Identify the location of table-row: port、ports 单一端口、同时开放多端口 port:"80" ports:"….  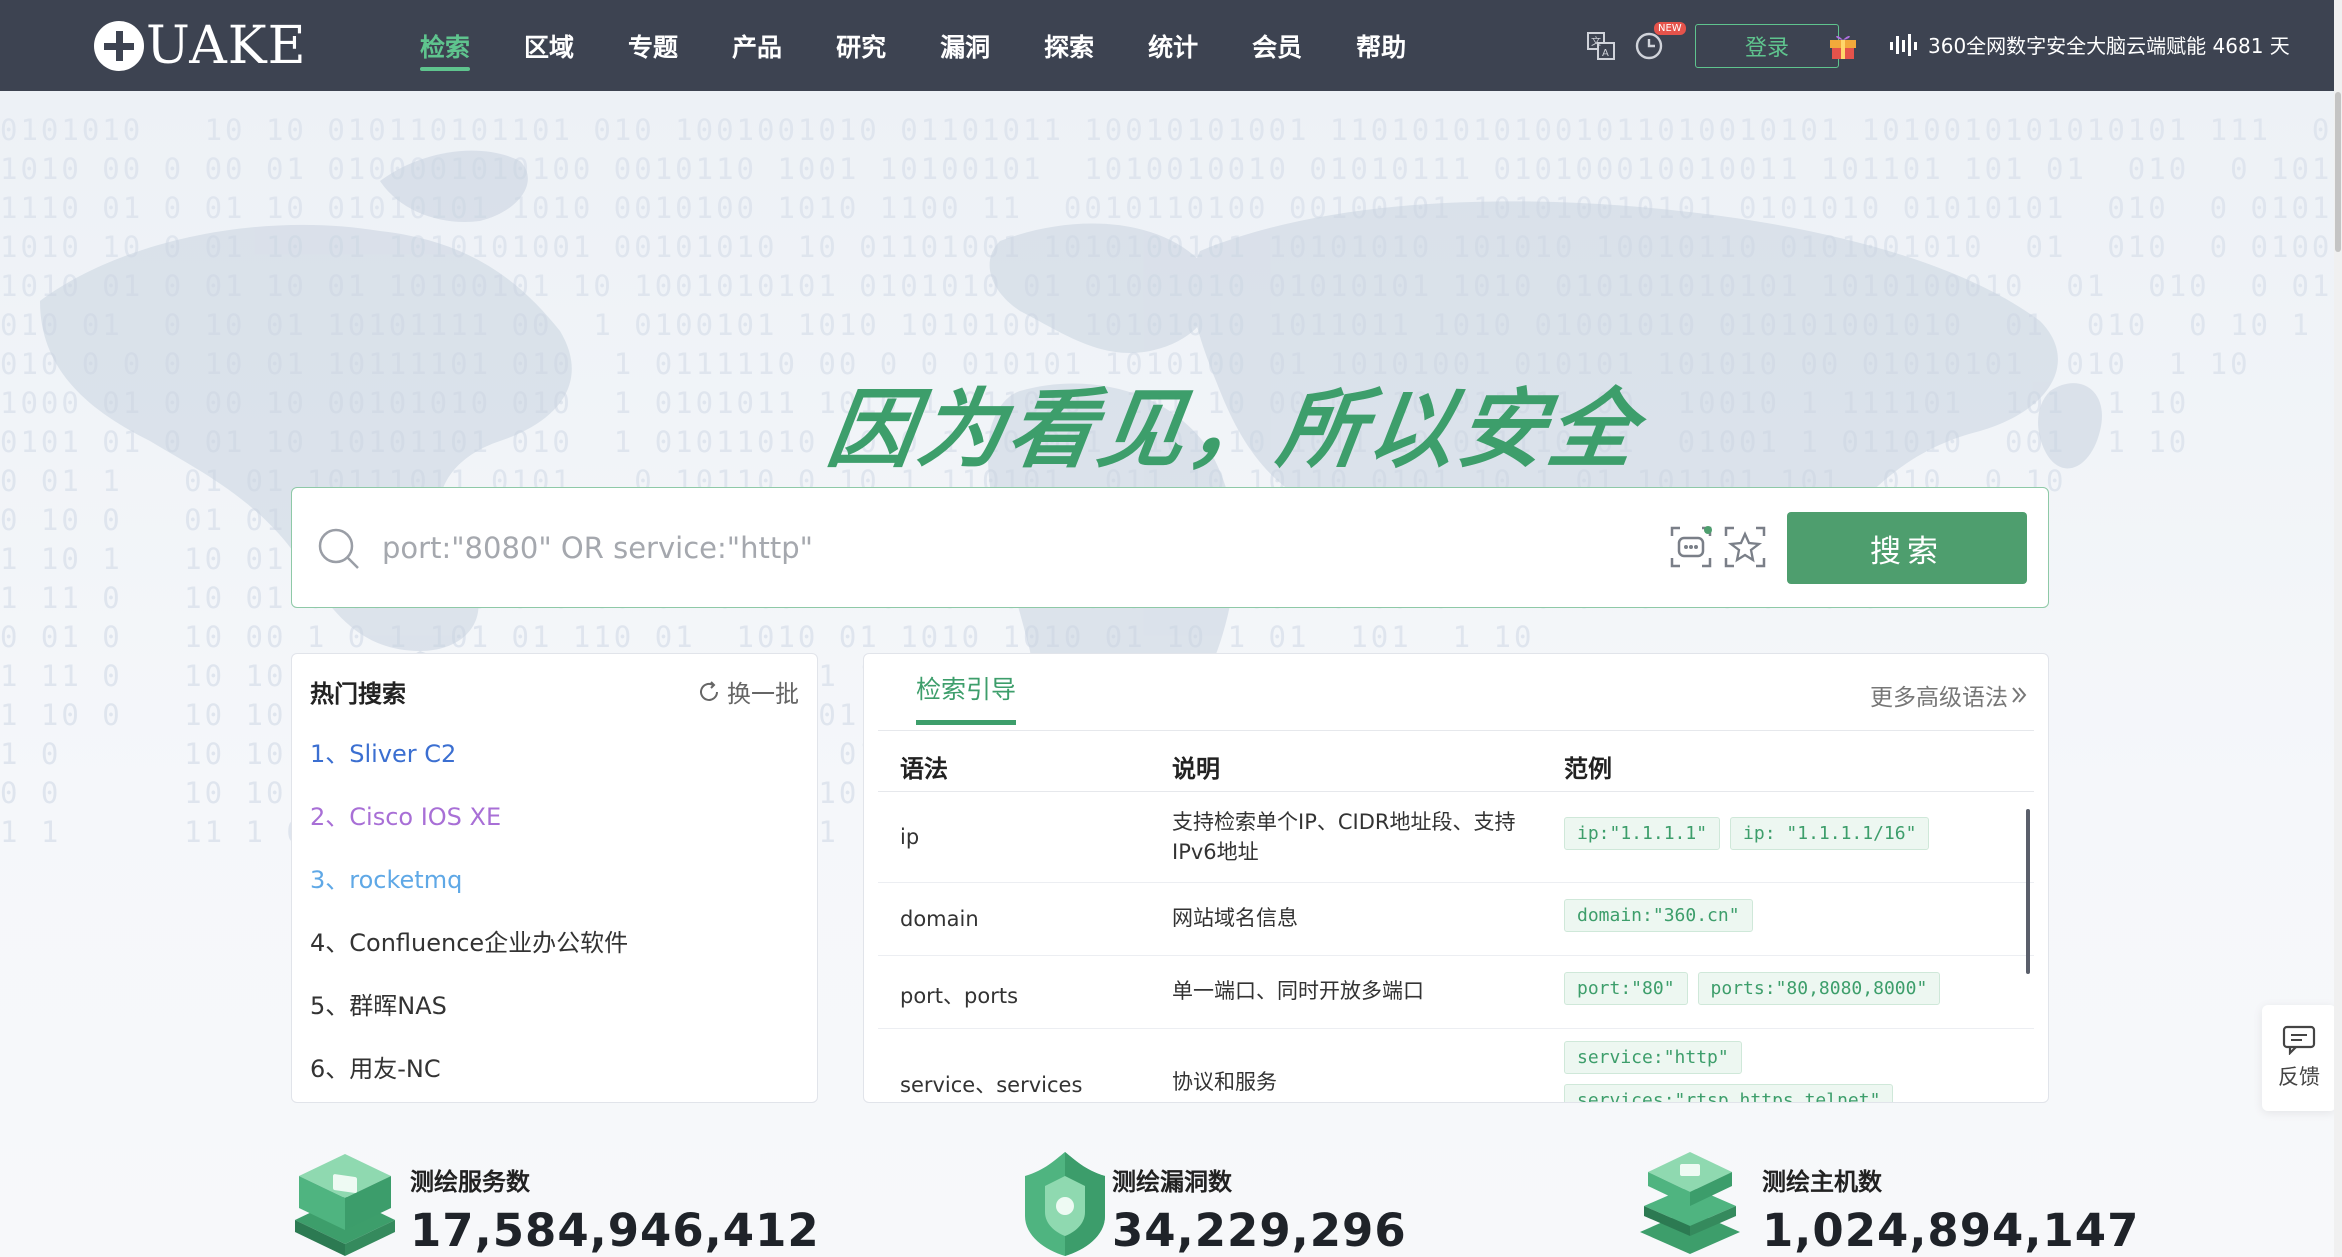
(1456, 992).